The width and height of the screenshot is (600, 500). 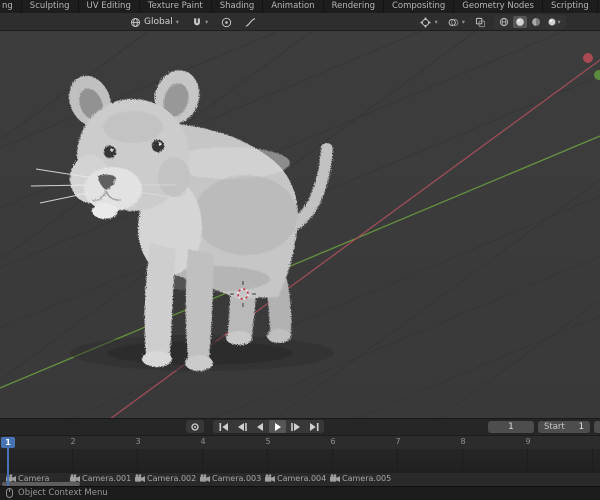 I want to click on playback-controls, so click(x=277, y=426).